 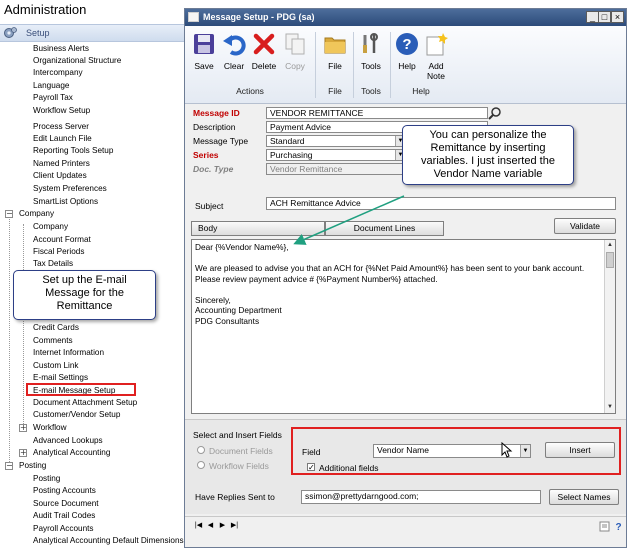 What do you see at coordinates (405, 17) in the screenshot?
I see `window-titlebar: Message Setup - PDG (sa) _ □ ×` at bounding box center [405, 17].